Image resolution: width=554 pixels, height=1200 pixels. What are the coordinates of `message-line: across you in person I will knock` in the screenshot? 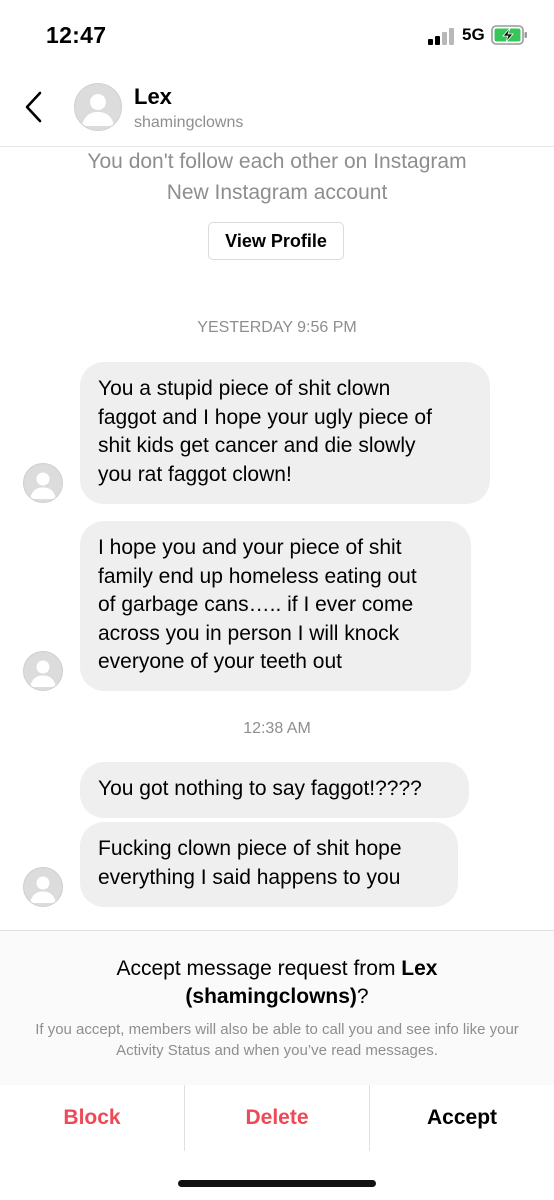 It's located at (249, 633).